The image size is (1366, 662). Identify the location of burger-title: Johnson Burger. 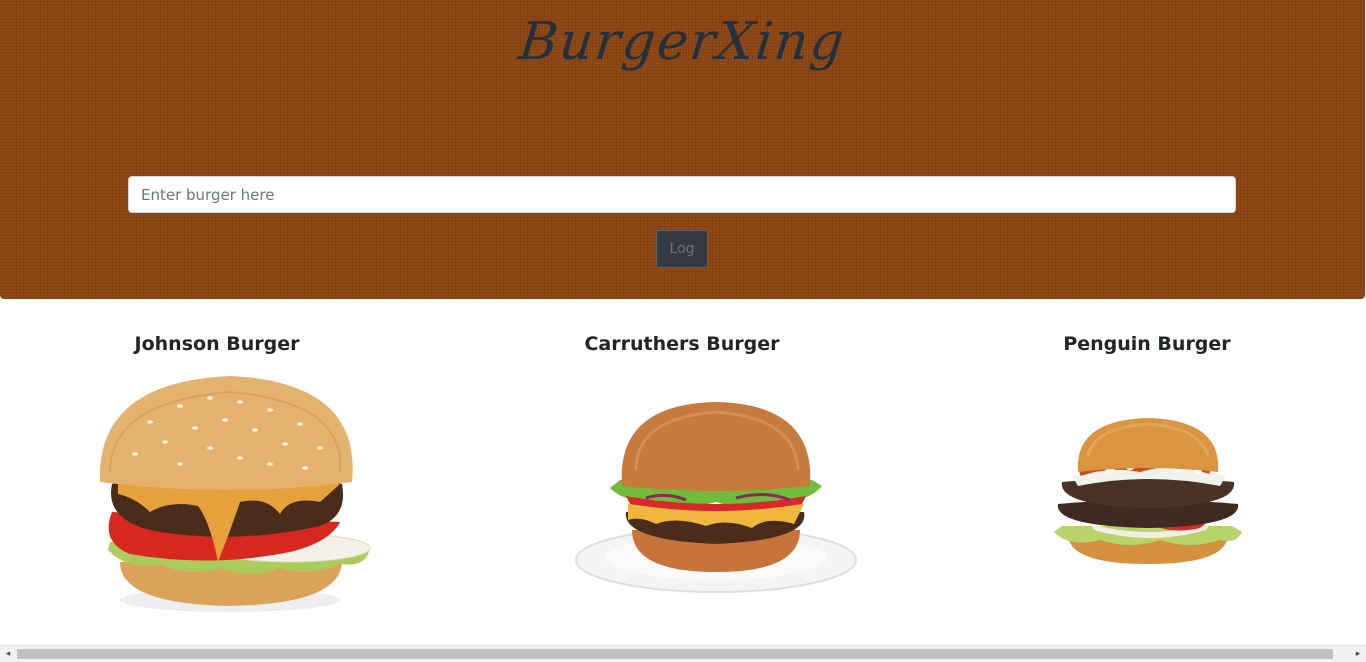
(217, 344).